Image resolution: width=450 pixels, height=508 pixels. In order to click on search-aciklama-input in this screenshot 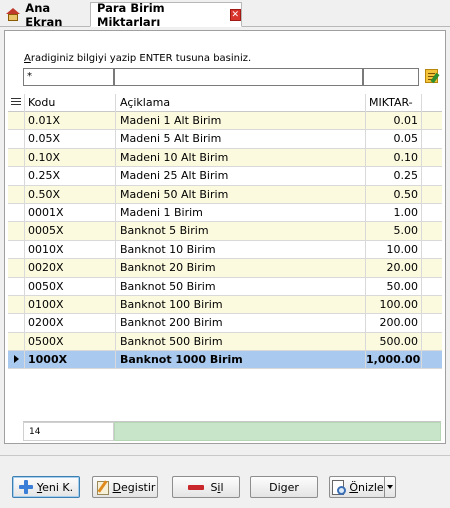, I will do `click(238, 77)`.